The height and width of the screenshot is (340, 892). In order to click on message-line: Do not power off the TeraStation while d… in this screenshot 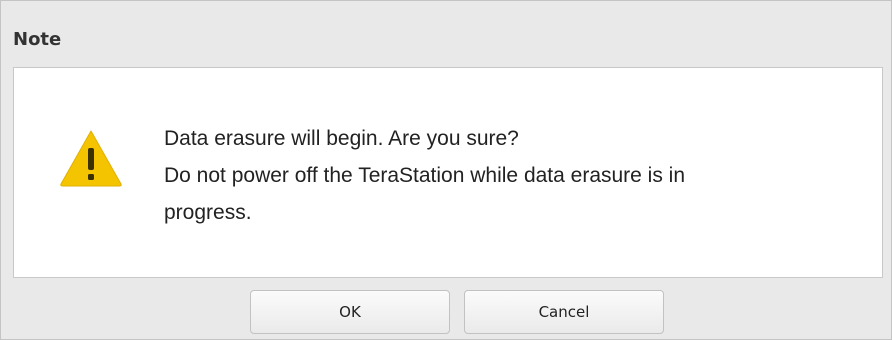, I will do `click(425, 175)`.